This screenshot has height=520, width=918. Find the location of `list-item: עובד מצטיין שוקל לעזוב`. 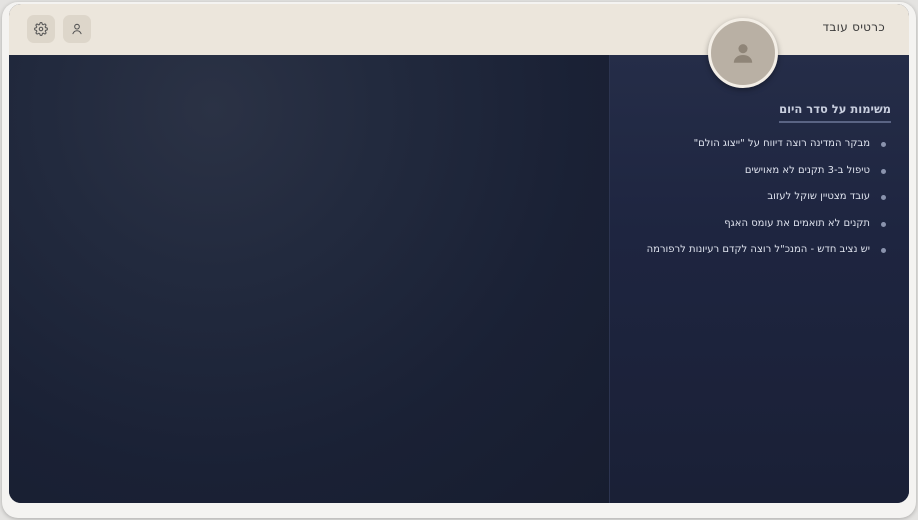

list-item: עובד מצטיין שוקל לעזוב is located at coordinates (754, 203).